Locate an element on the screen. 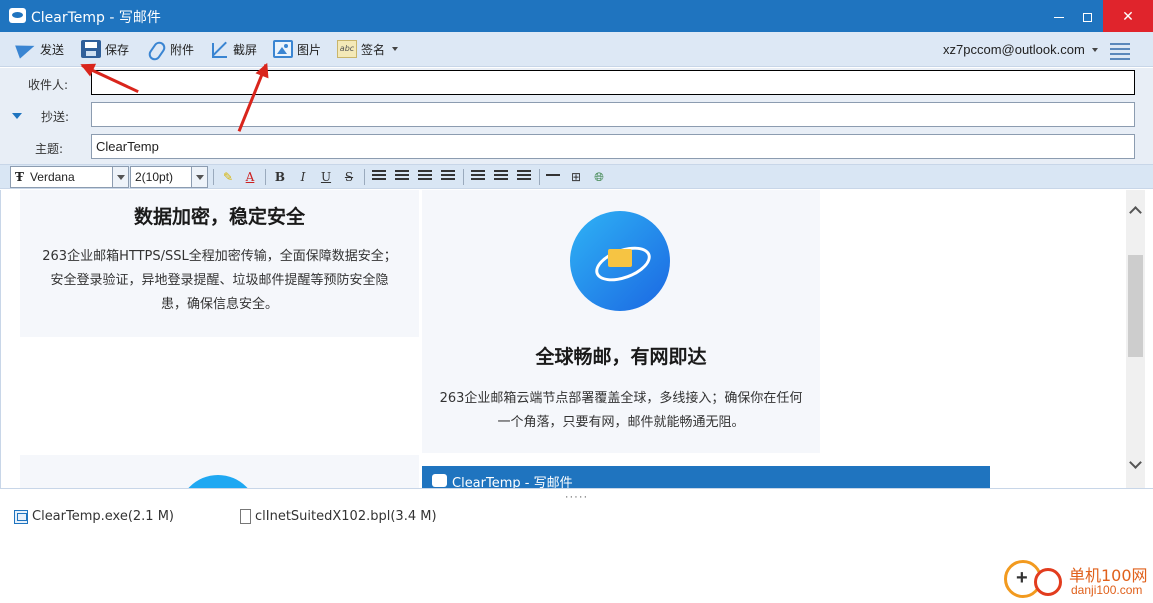 The width and height of the screenshot is (1153, 603). underline-icon: U is located at coordinates (326, 177).